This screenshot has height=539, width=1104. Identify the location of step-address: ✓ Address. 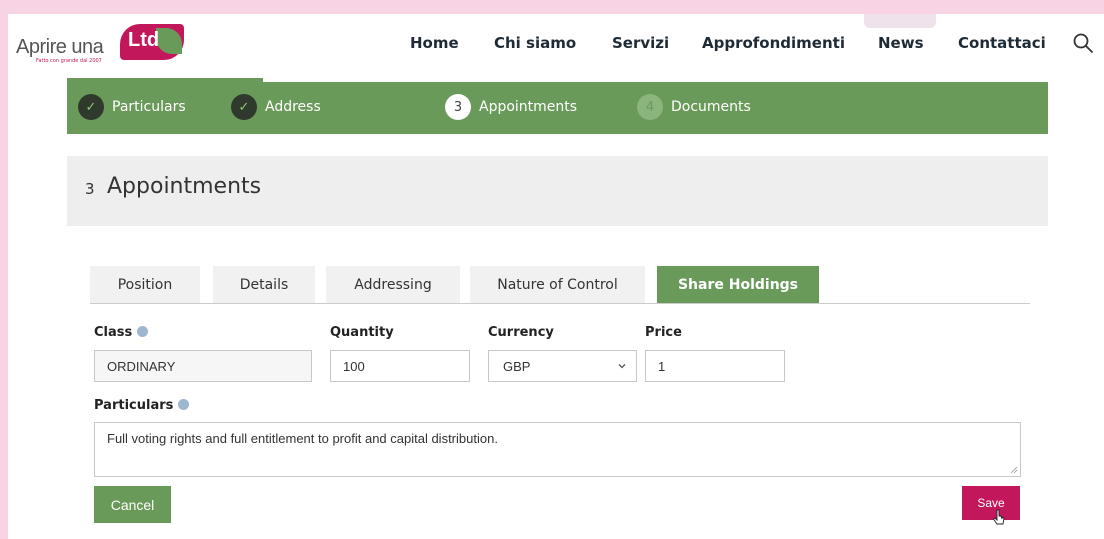
(276, 107).